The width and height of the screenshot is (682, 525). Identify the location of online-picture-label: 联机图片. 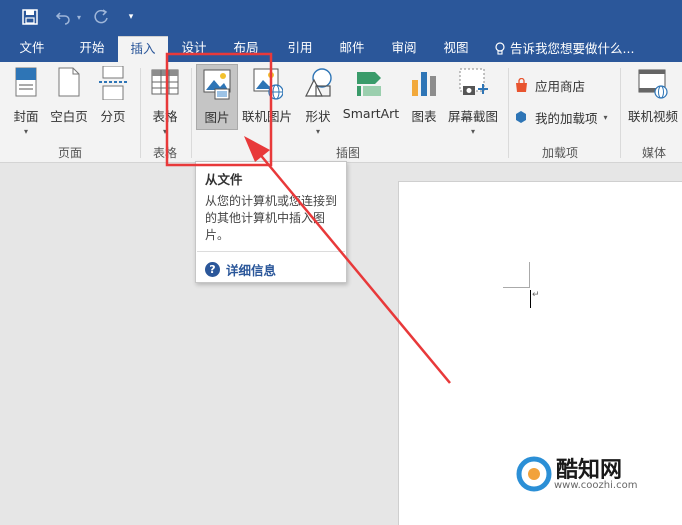
(266, 116).